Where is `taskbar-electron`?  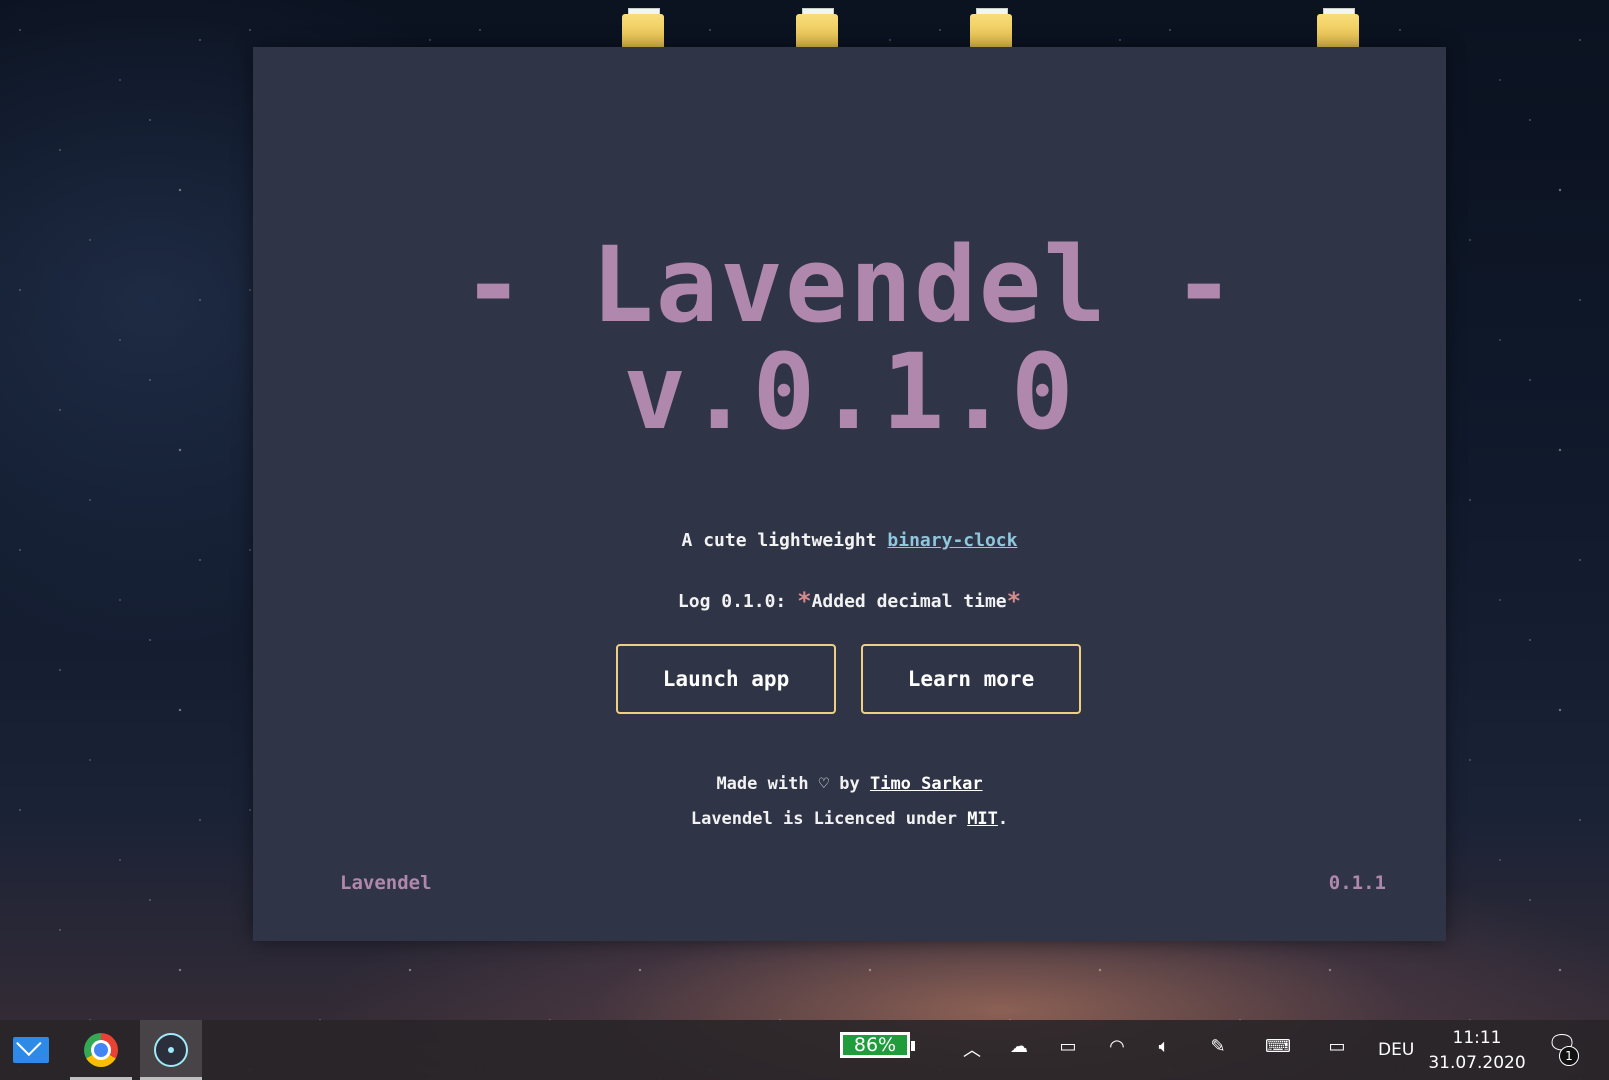 taskbar-electron is located at coordinates (171, 1050).